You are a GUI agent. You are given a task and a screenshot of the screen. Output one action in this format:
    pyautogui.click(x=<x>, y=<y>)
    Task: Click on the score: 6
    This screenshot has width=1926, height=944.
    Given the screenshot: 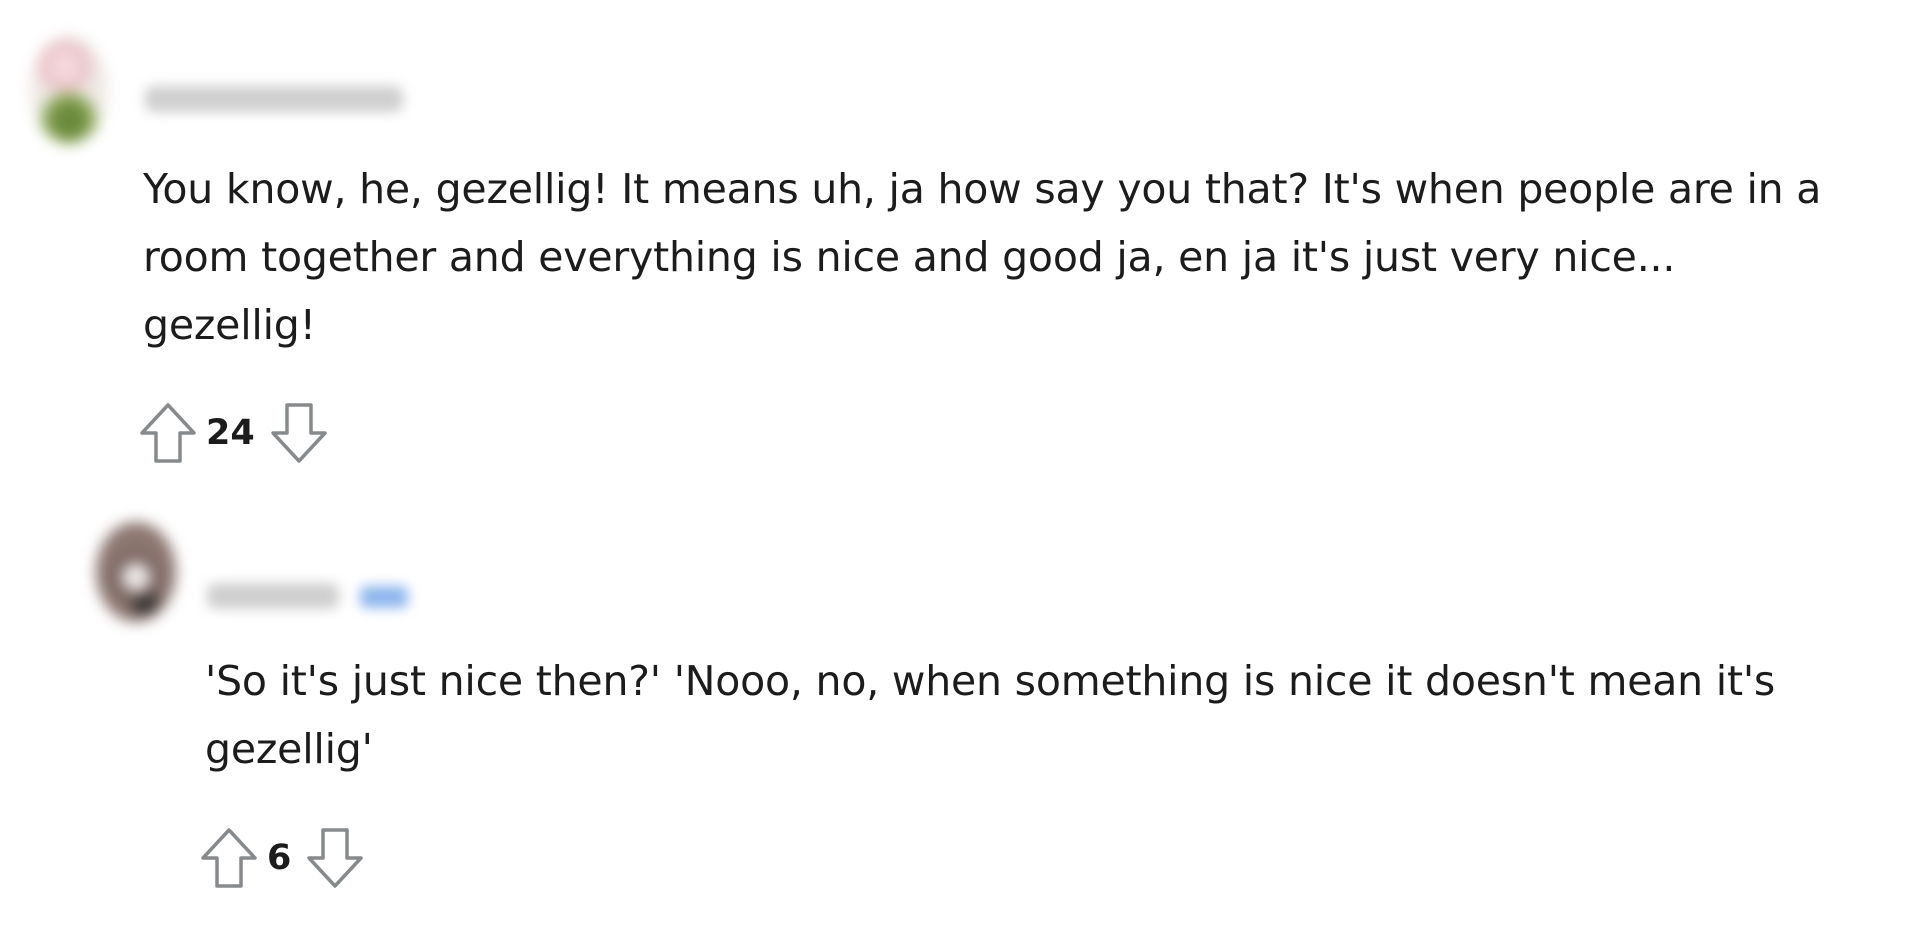 What is the action you would take?
    pyautogui.click(x=279, y=858)
    